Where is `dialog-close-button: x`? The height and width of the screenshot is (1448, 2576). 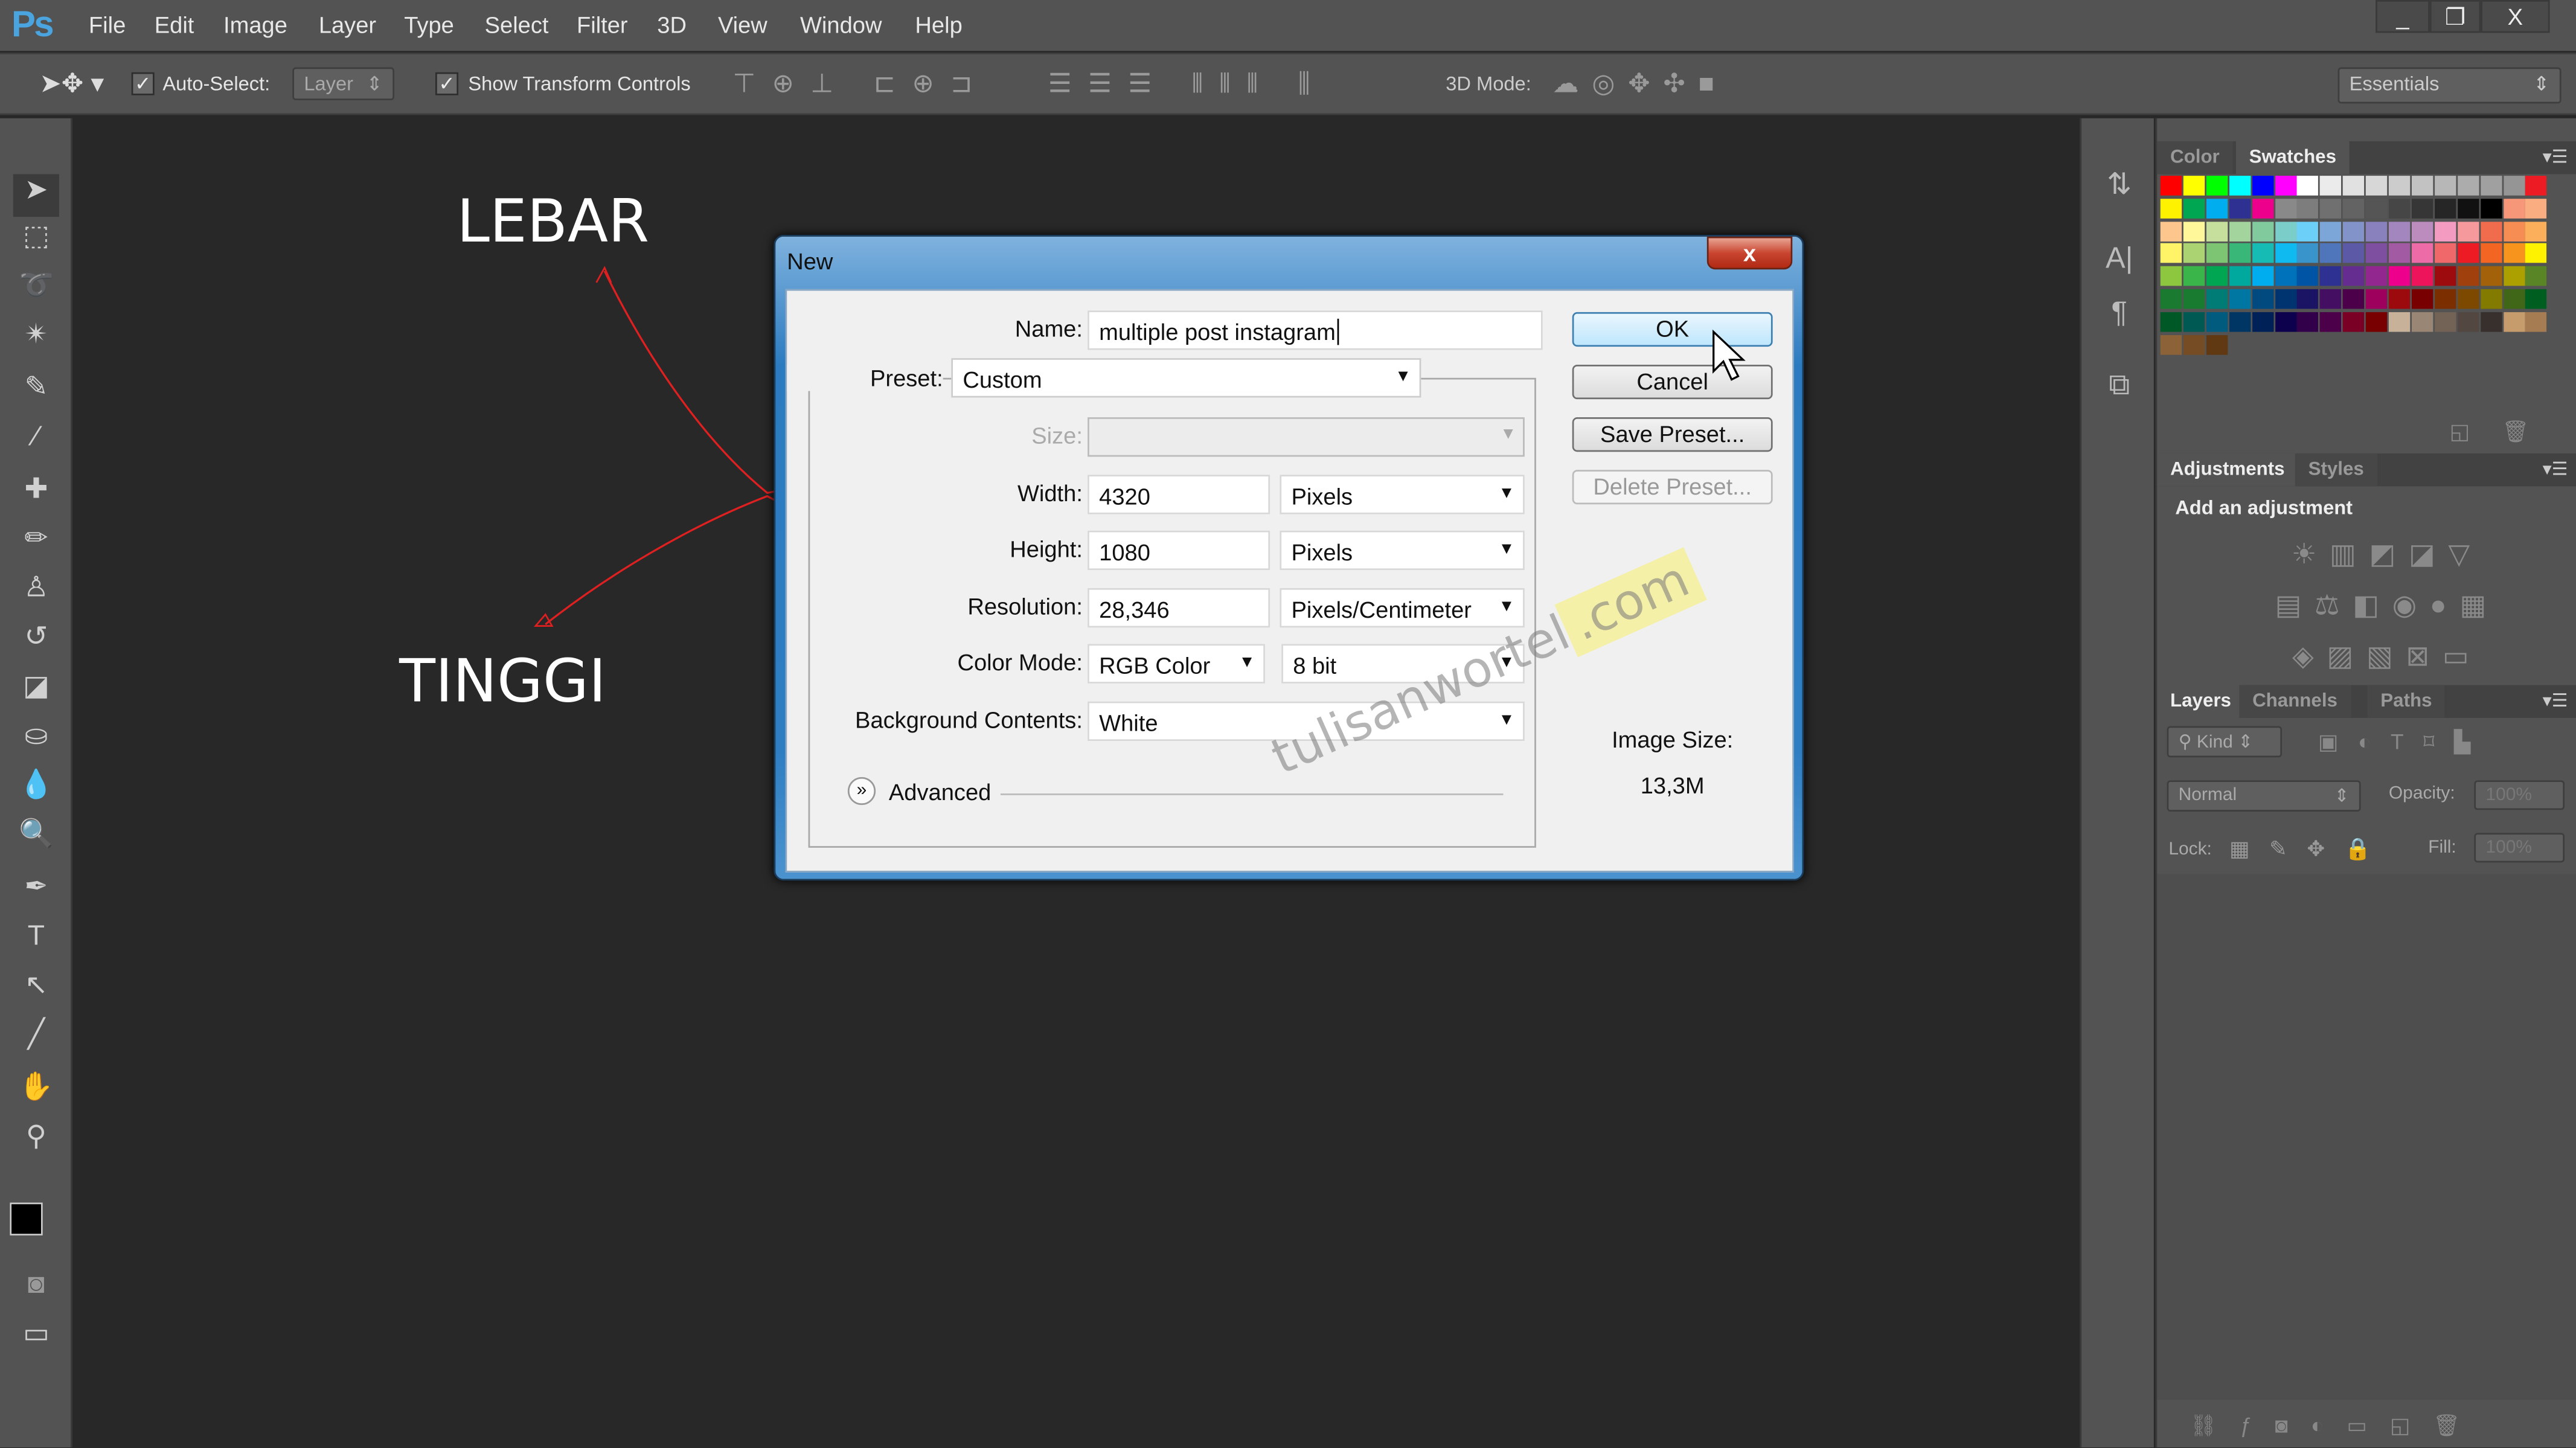 dialog-close-button: x is located at coordinates (1749, 253).